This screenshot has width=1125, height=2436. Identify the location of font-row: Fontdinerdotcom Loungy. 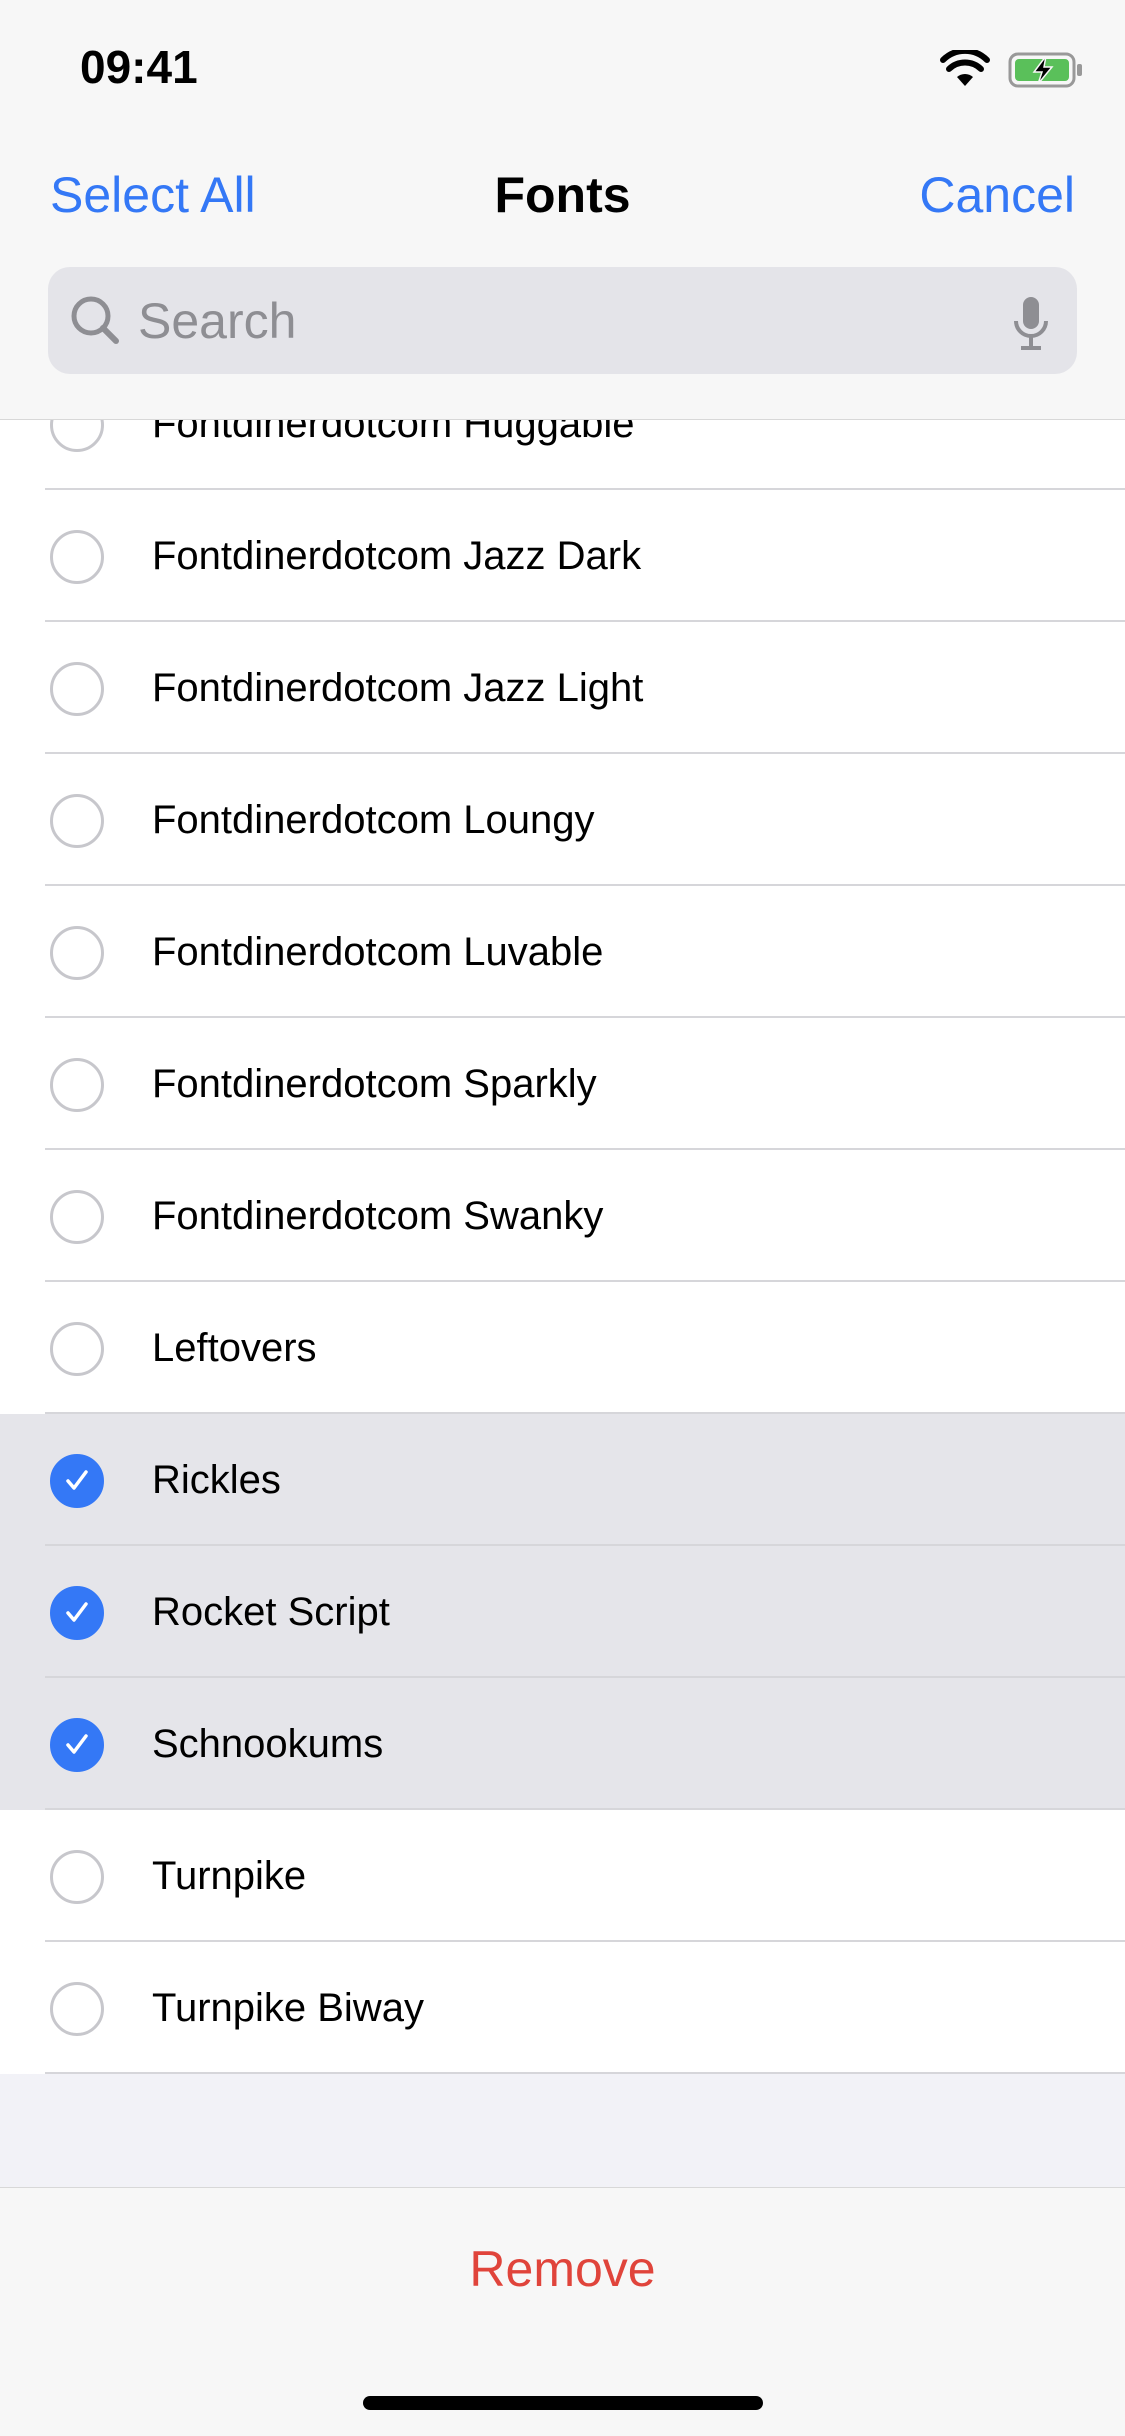
(562, 820).